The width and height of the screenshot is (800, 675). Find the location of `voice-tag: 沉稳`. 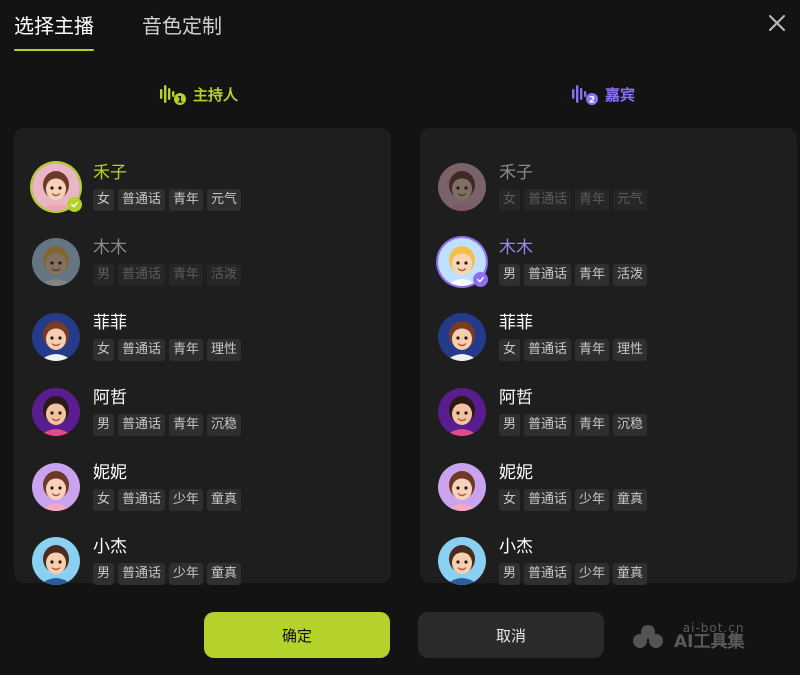

voice-tag: 沉稳 is located at coordinates (224, 424).